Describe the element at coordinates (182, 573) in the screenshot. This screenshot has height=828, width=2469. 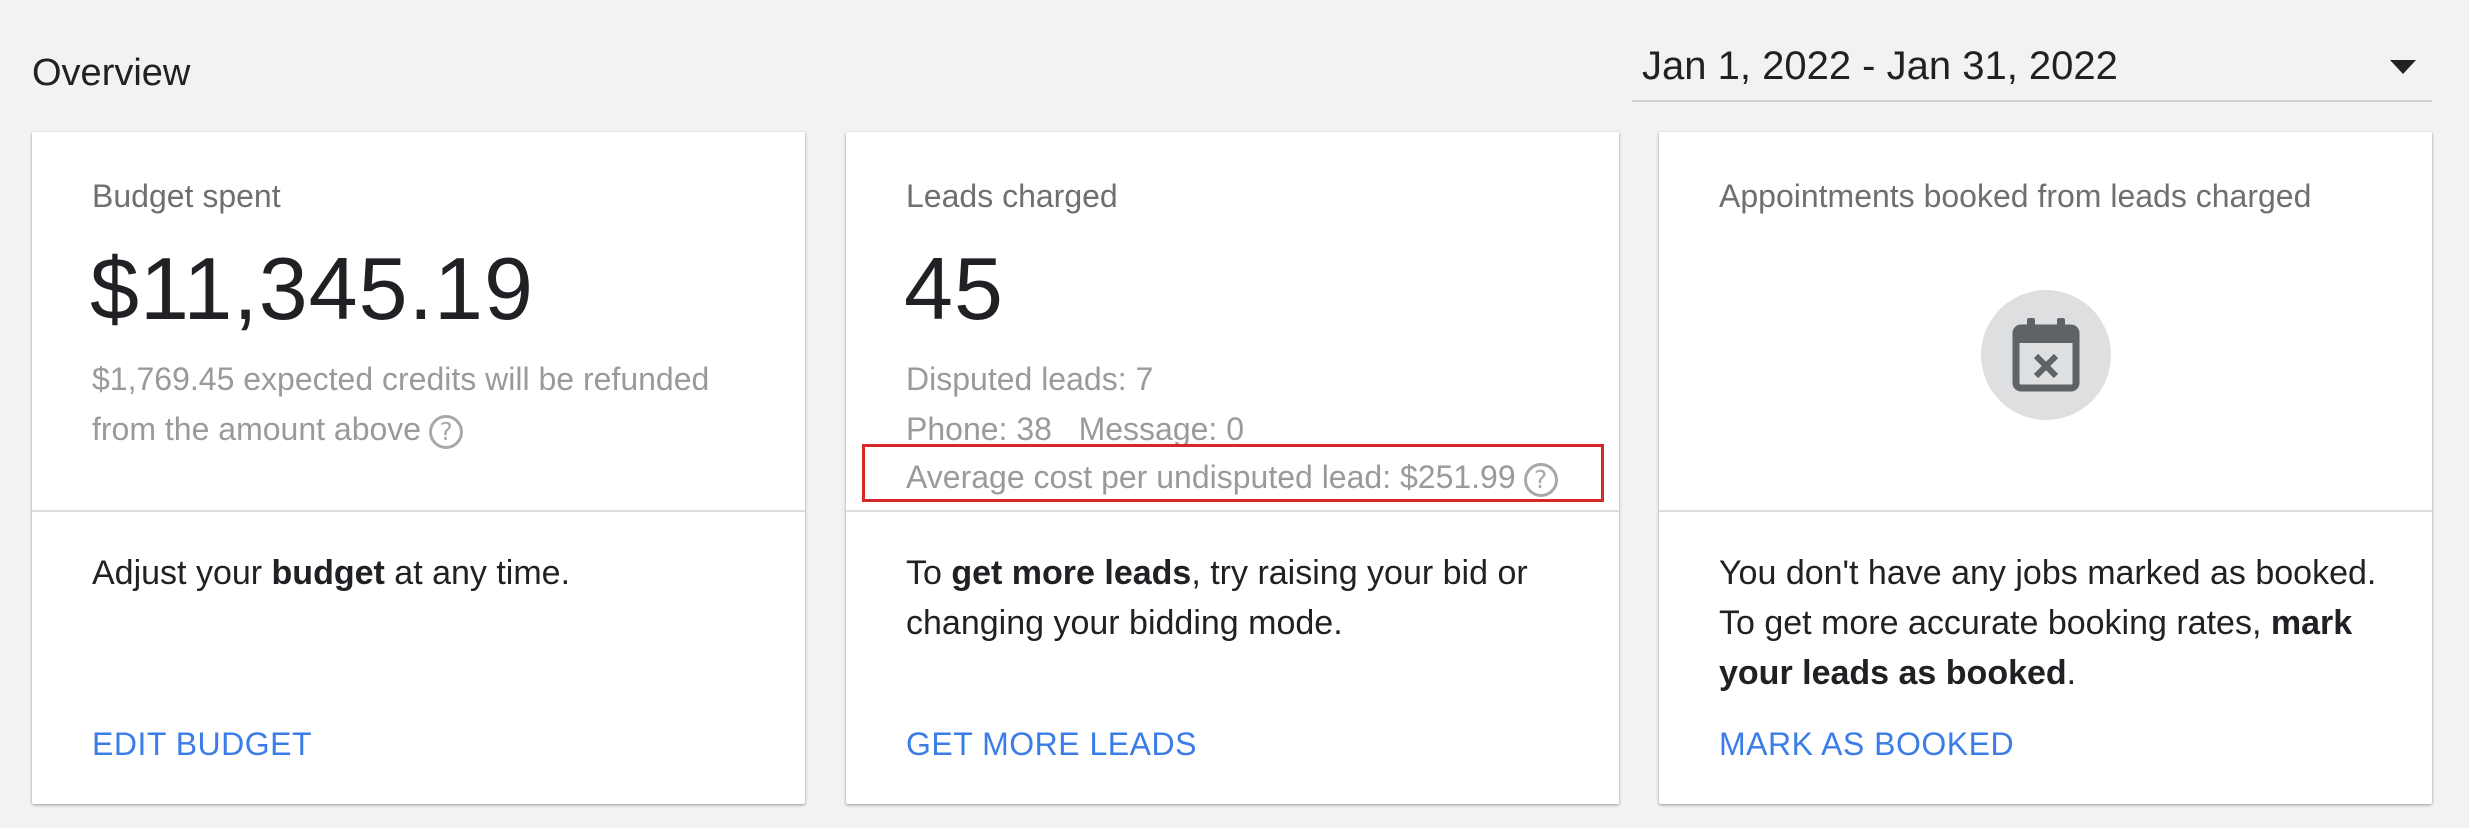
I see `desc-text: Adjust your` at that location.